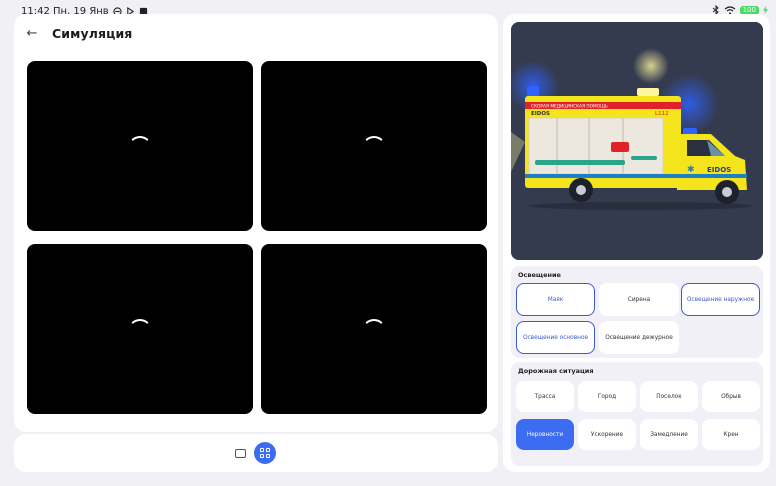 This screenshot has width=776, height=486. Describe the element at coordinates (580, 162) in the screenshot. I see `stretcher` at that location.